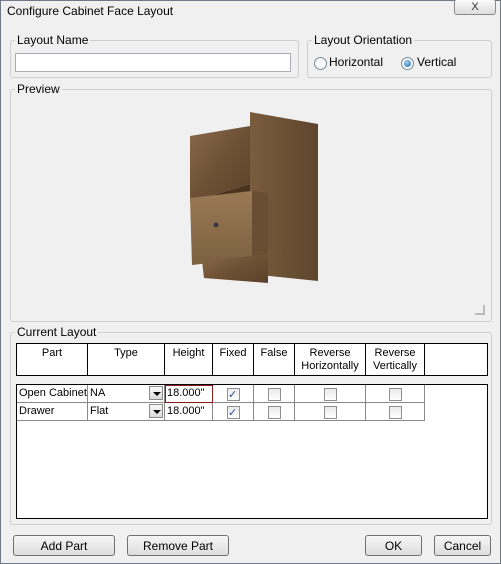 Image resolution: width=501 pixels, height=564 pixels. I want to click on column-header-spacer, so click(456, 359).